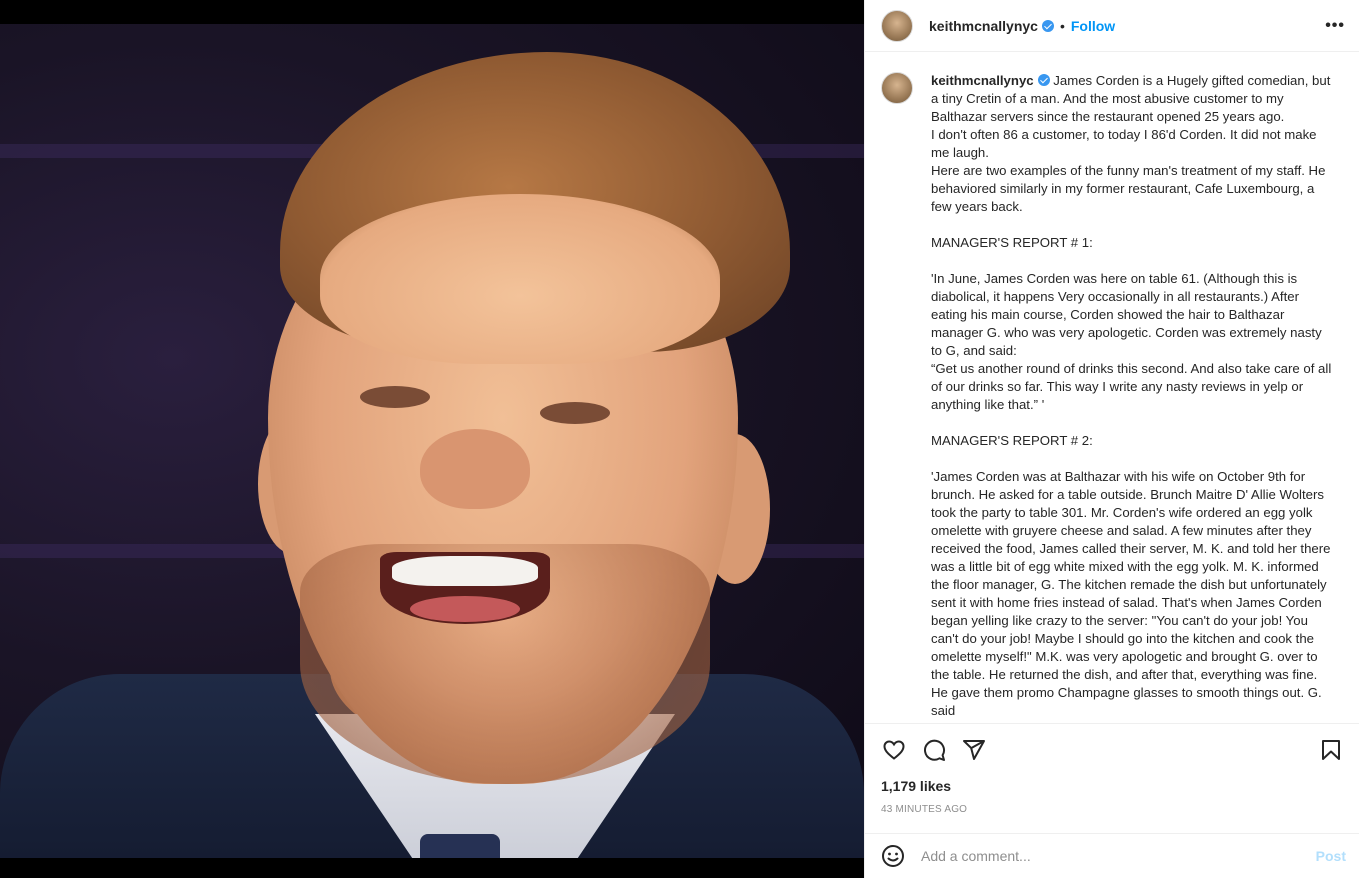 The height and width of the screenshot is (878, 1359). What do you see at coordinates (1112, 786) in the screenshot?
I see `likes-count: 1,179 likes` at bounding box center [1112, 786].